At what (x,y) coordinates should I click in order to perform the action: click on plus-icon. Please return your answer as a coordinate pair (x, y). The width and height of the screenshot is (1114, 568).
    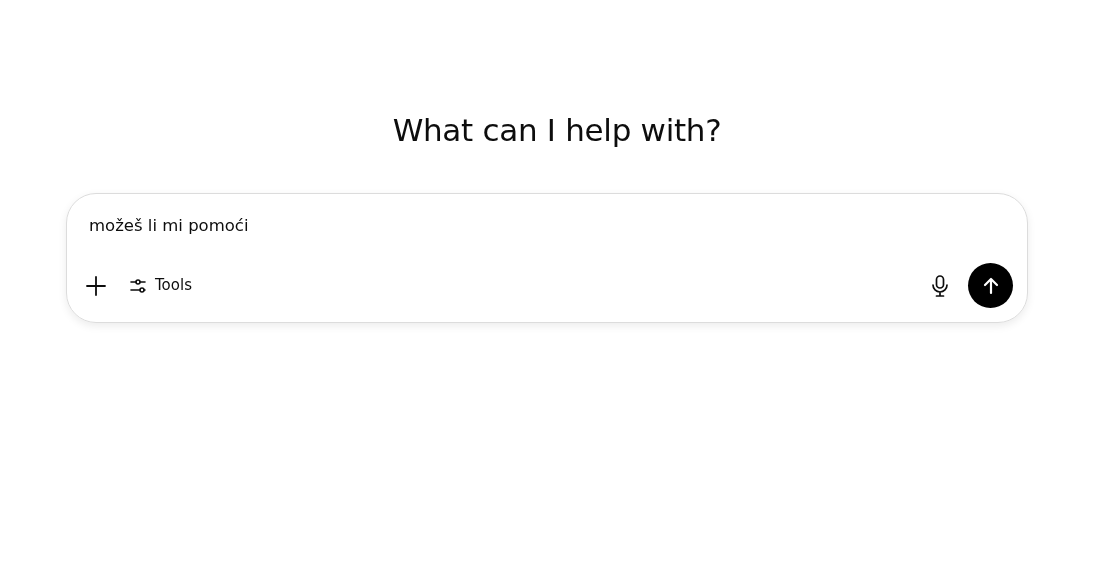
    Looking at the image, I should click on (96, 285).